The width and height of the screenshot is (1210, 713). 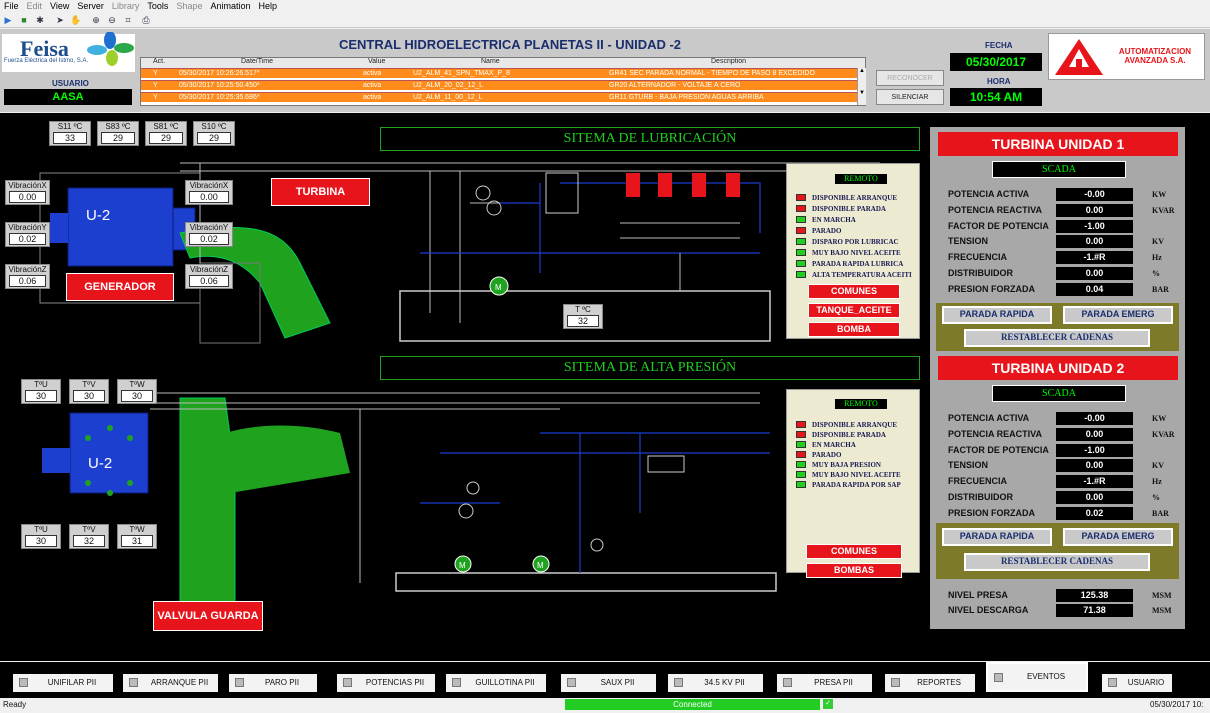 What do you see at coordinates (27, 227) in the screenshot?
I see `vibration-left-label: VibraciónY` at bounding box center [27, 227].